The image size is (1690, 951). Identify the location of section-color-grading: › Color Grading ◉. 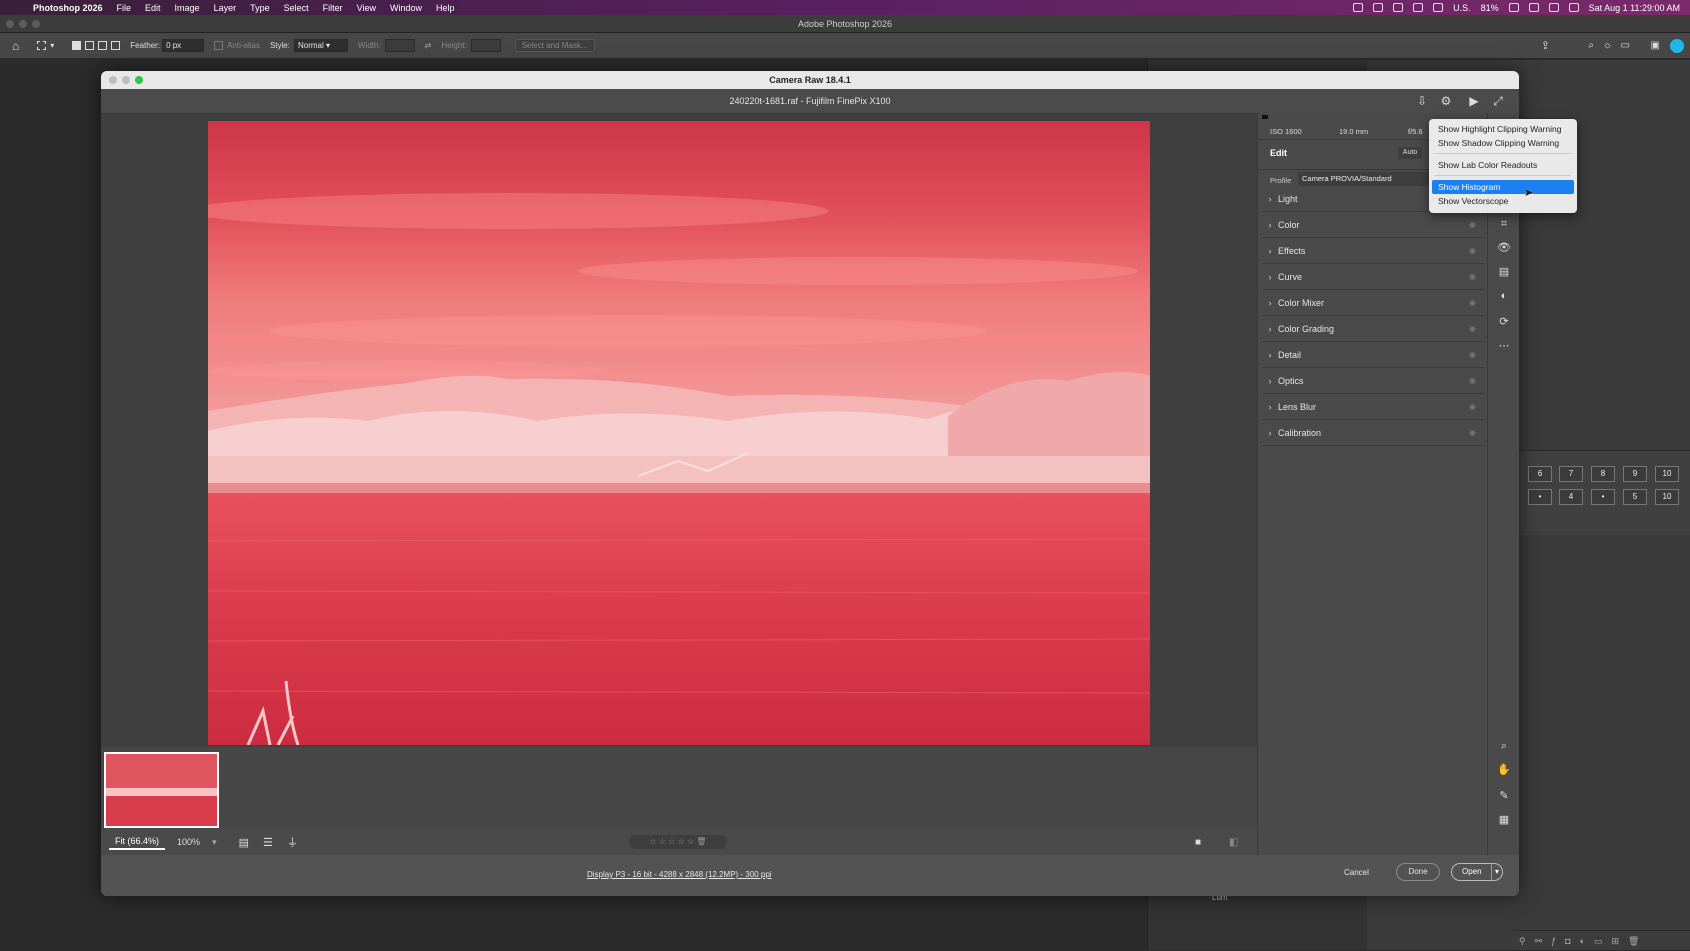
(1373, 329).